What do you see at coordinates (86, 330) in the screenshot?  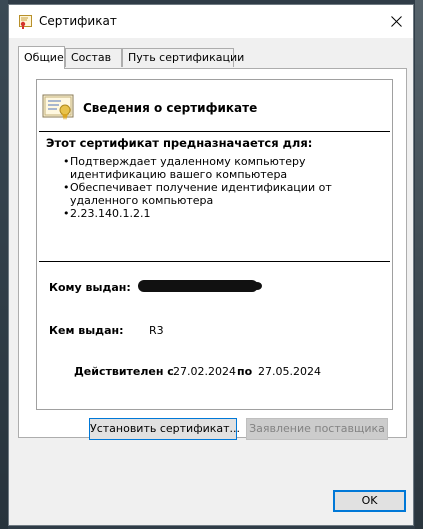 I see `issued-by-label: Кем выдан:` at bounding box center [86, 330].